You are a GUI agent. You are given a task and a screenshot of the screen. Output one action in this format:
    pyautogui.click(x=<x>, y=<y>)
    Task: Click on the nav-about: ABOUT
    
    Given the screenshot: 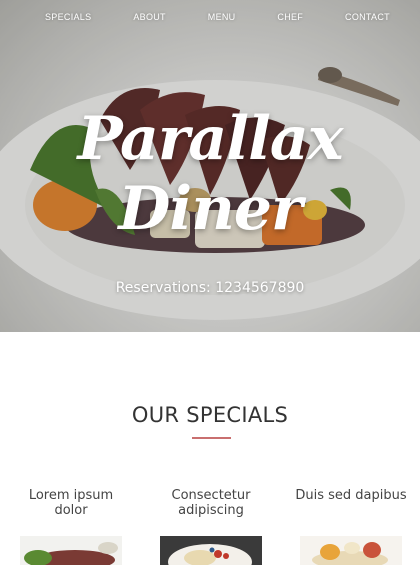 What is the action you would take?
    pyautogui.click(x=149, y=17)
    